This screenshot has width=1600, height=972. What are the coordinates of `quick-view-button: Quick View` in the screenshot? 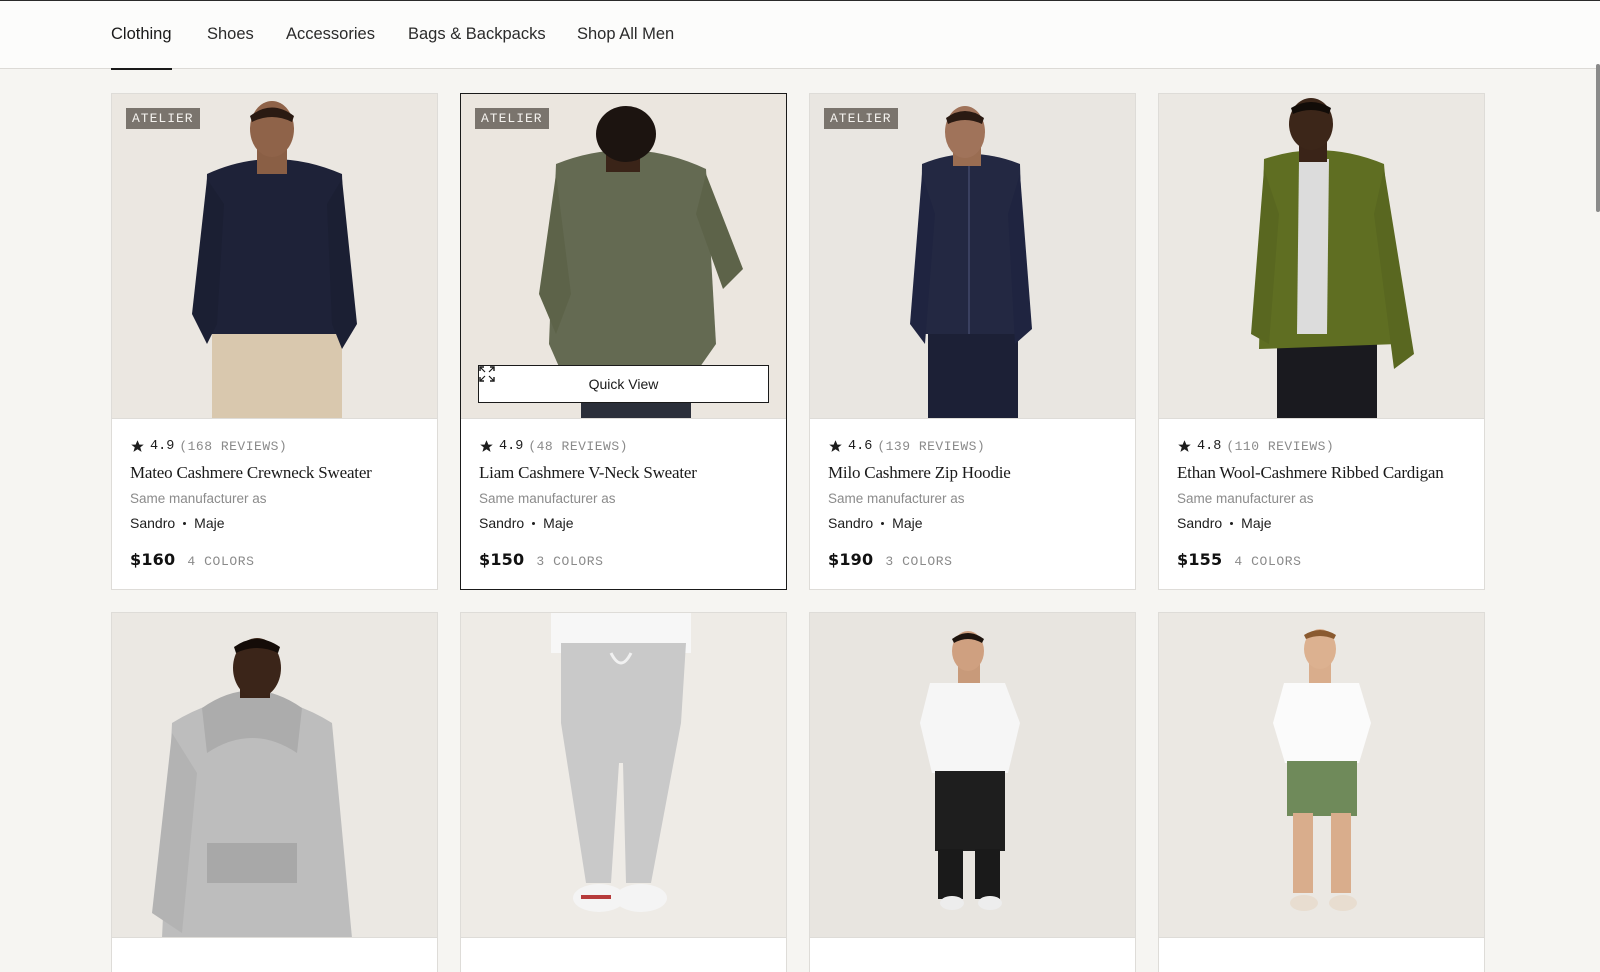 It's located at (623, 384).